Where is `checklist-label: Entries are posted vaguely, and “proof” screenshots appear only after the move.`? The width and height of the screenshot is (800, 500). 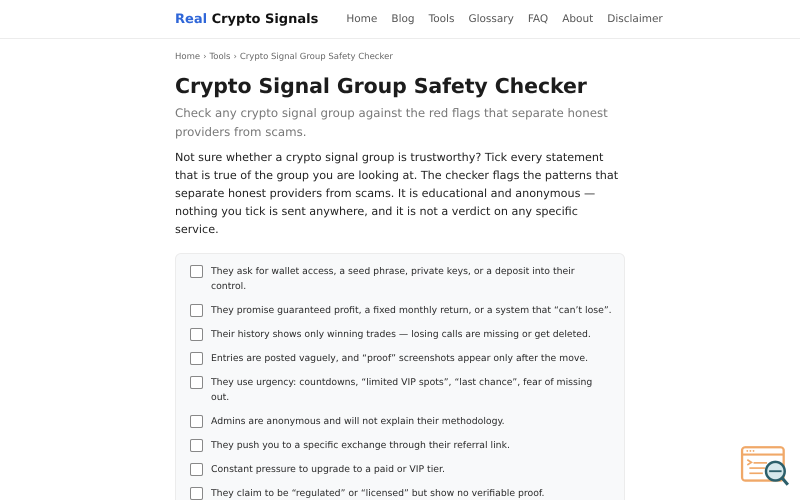 checklist-label: Entries are posted vaguely, and “proof” screenshots appear only after the move. is located at coordinates (399, 359).